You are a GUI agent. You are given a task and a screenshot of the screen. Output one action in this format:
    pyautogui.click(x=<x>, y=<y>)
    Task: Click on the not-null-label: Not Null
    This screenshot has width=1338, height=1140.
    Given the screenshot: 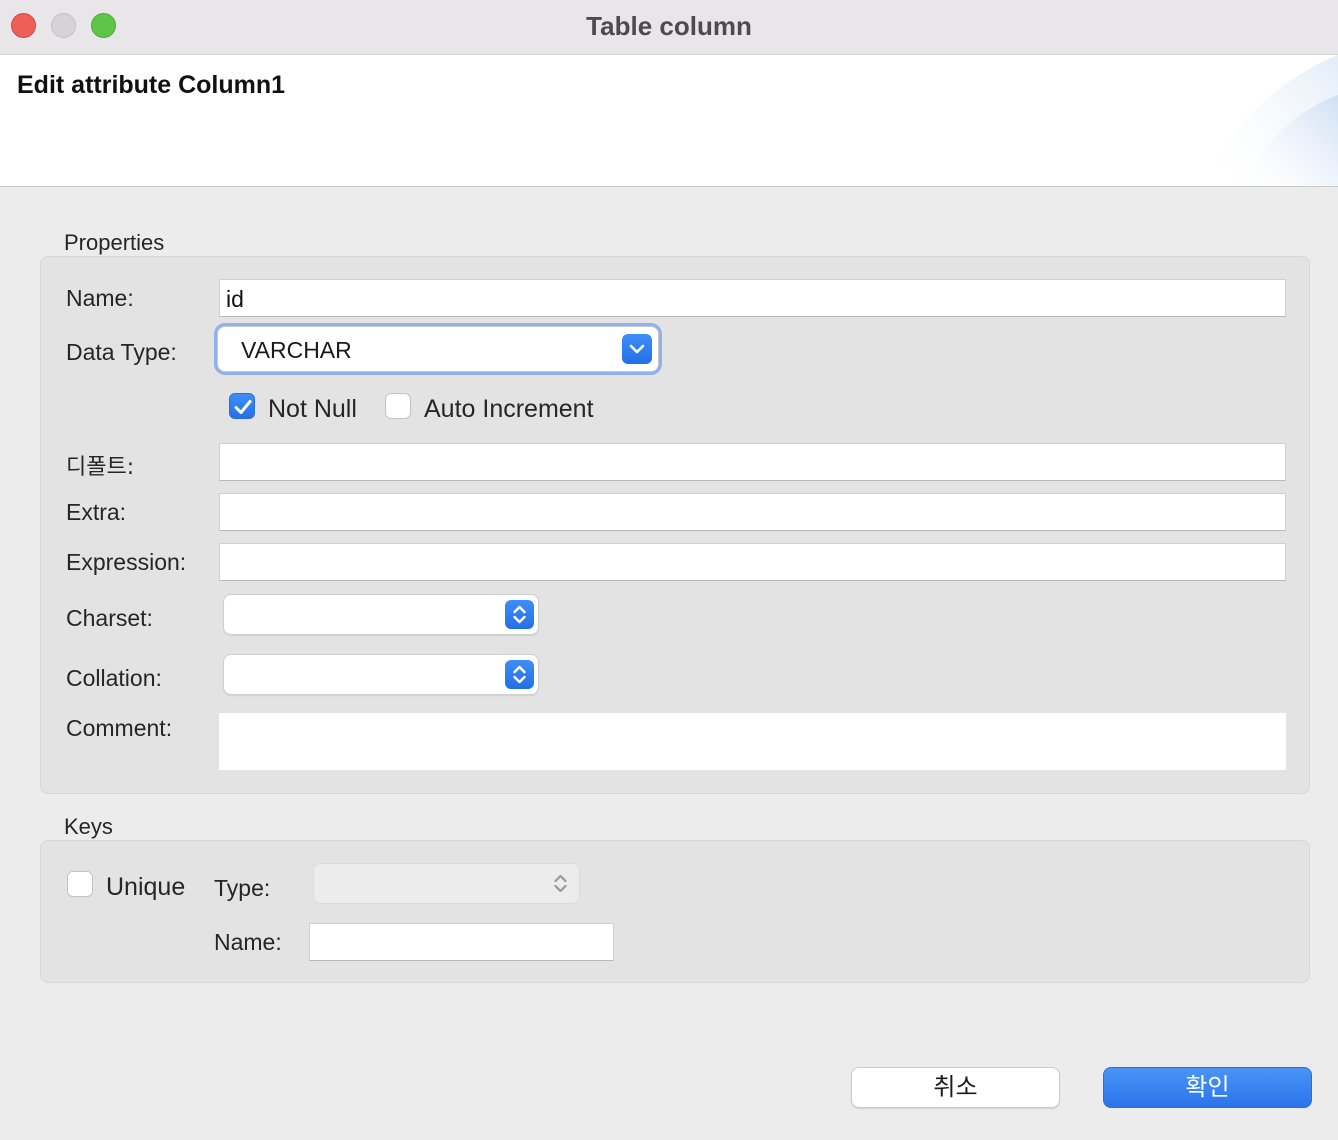 What is the action you would take?
    pyautogui.click(x=312, y=409)
    